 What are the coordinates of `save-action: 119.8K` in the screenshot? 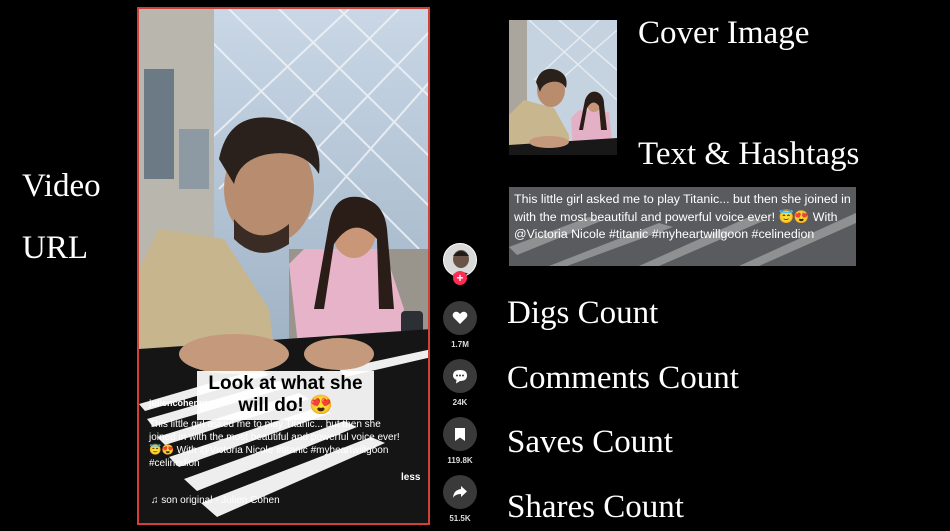 It's located at (460, 441).